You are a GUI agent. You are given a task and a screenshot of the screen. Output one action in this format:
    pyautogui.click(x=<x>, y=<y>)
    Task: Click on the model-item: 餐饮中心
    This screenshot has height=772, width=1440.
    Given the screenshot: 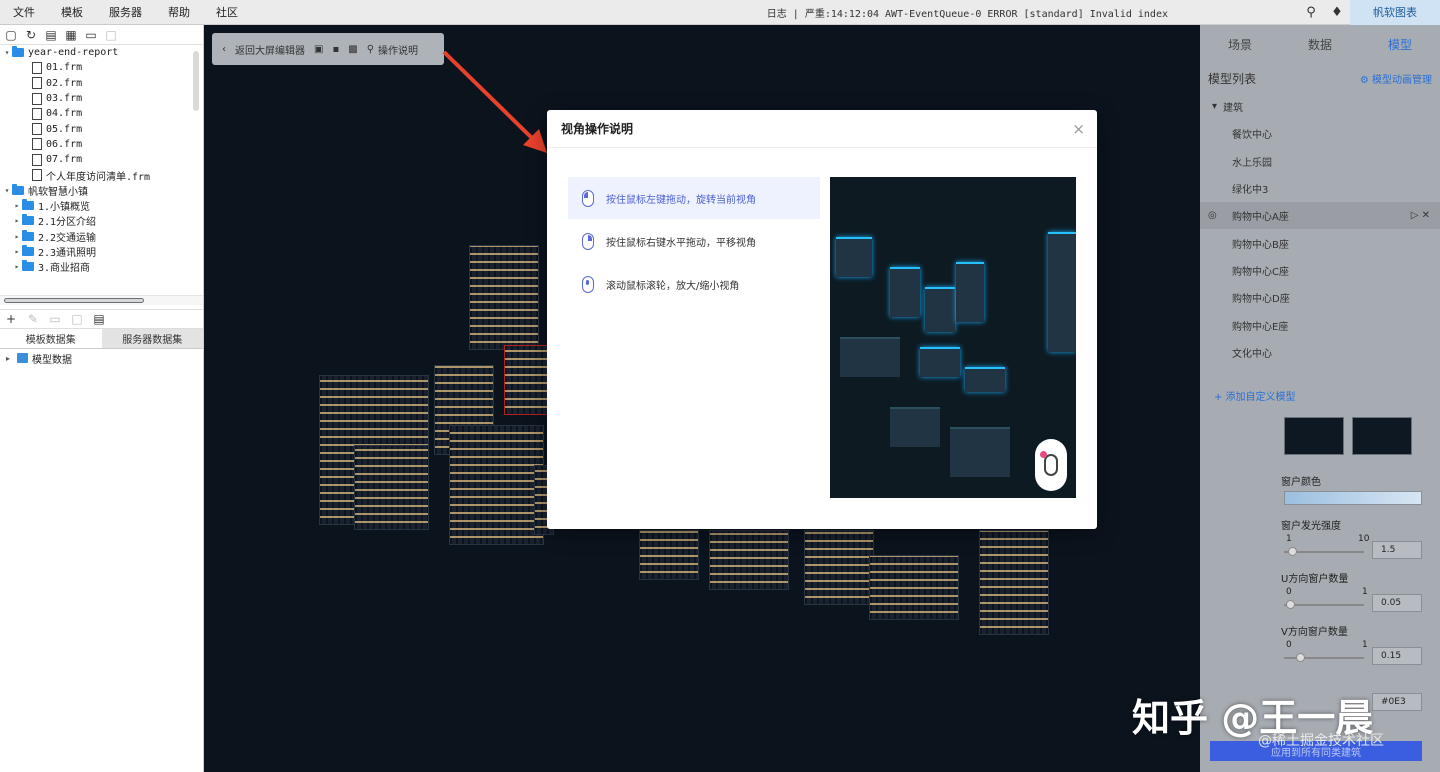 What is the action you would take?
    pyautogui.click(x=1320, y=133)
    